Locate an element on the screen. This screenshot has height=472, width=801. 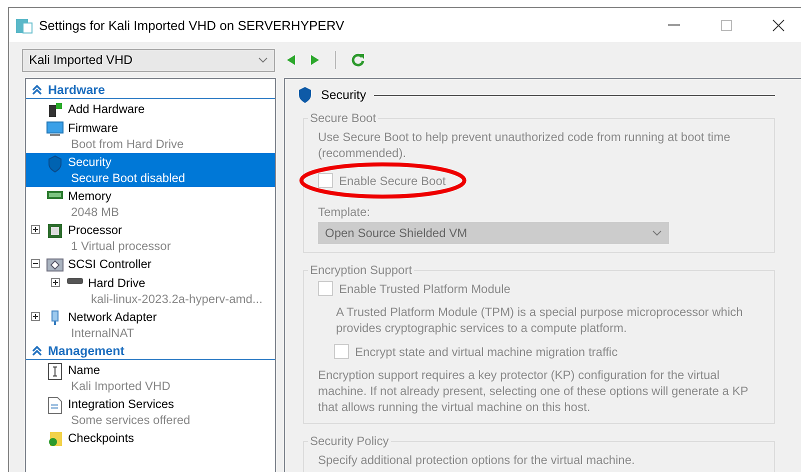
section-header: Management is located at coordinates (150, 351).